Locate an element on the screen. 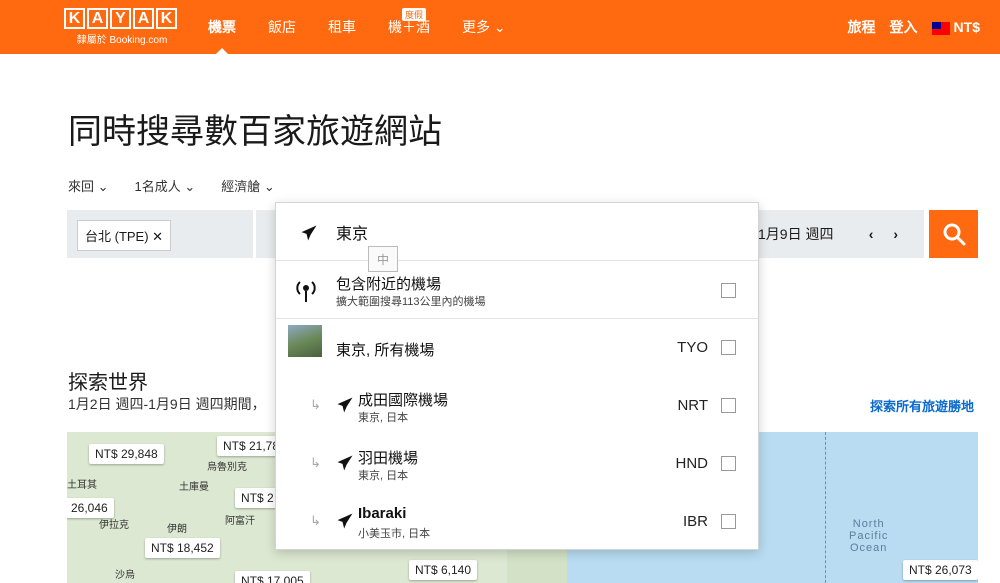  price-tag: 26,046 is located at coordinates (90, 508).